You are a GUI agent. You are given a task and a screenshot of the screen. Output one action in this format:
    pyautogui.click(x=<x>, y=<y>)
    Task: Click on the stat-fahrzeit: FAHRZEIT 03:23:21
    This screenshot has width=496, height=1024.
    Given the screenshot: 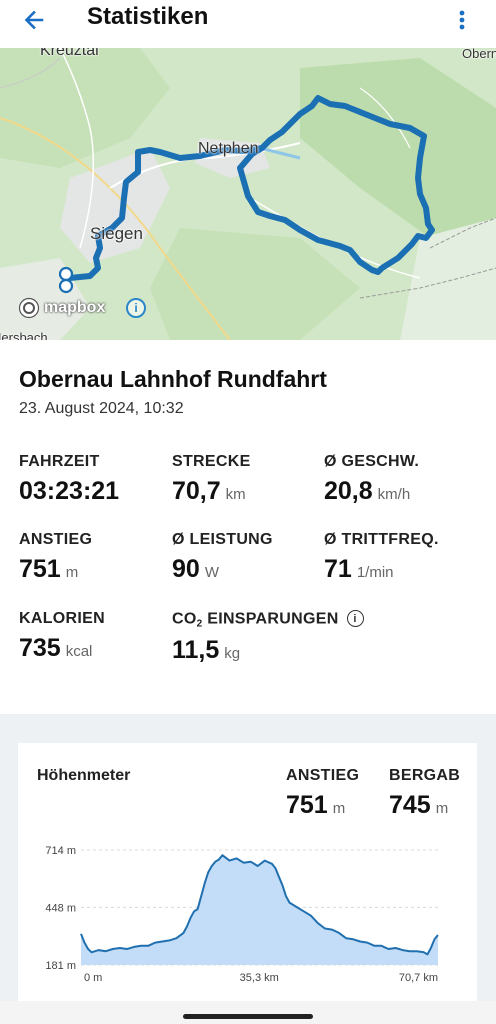 What is the action you would take?
    pyautogui.click(x=69, y=479)
    